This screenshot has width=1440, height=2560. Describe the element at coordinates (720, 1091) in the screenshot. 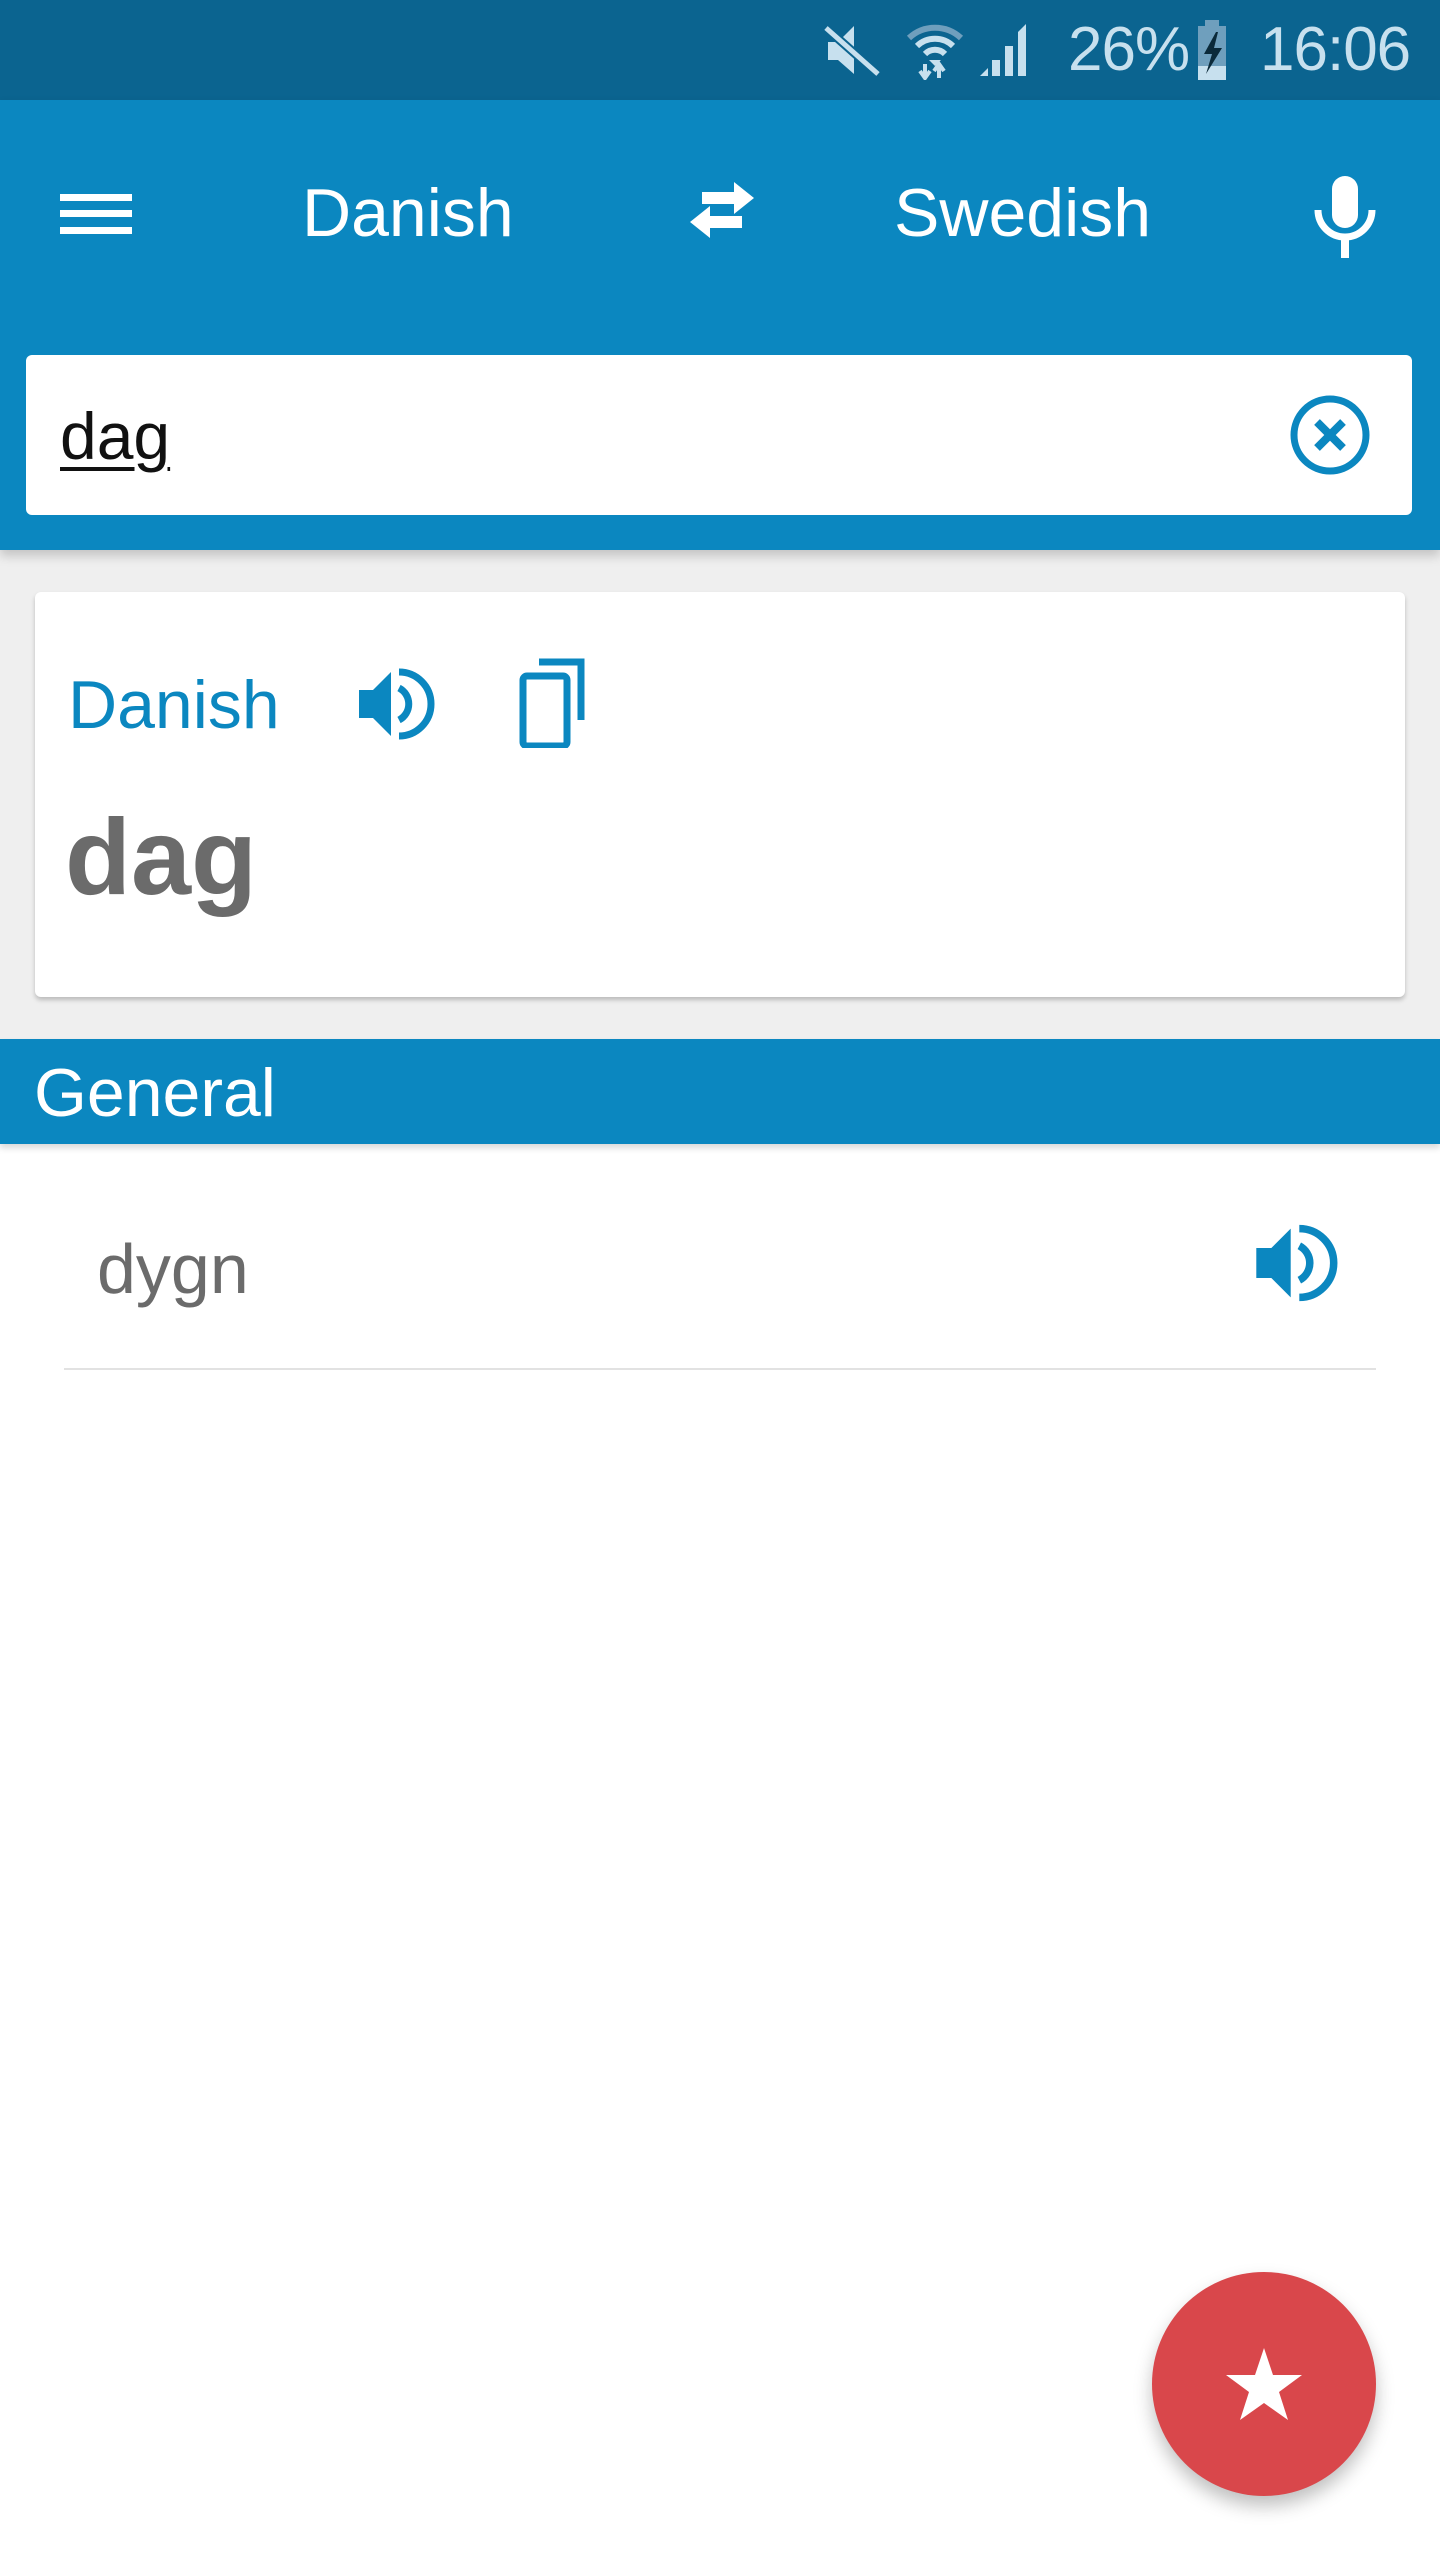

I see `section-header: General` at that location.